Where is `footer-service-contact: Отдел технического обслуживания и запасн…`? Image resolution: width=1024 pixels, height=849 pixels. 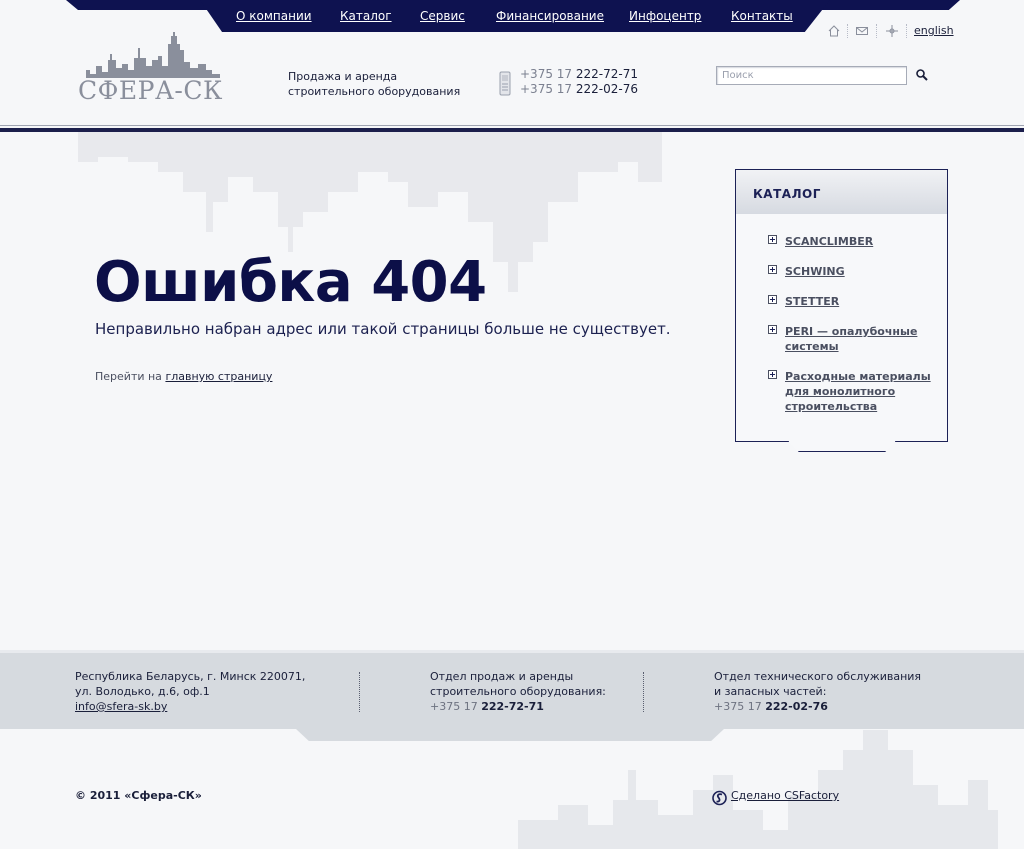 footer-service-contact: Отдел технического обслуживания и запасн… is located at coordinates (817, 691).